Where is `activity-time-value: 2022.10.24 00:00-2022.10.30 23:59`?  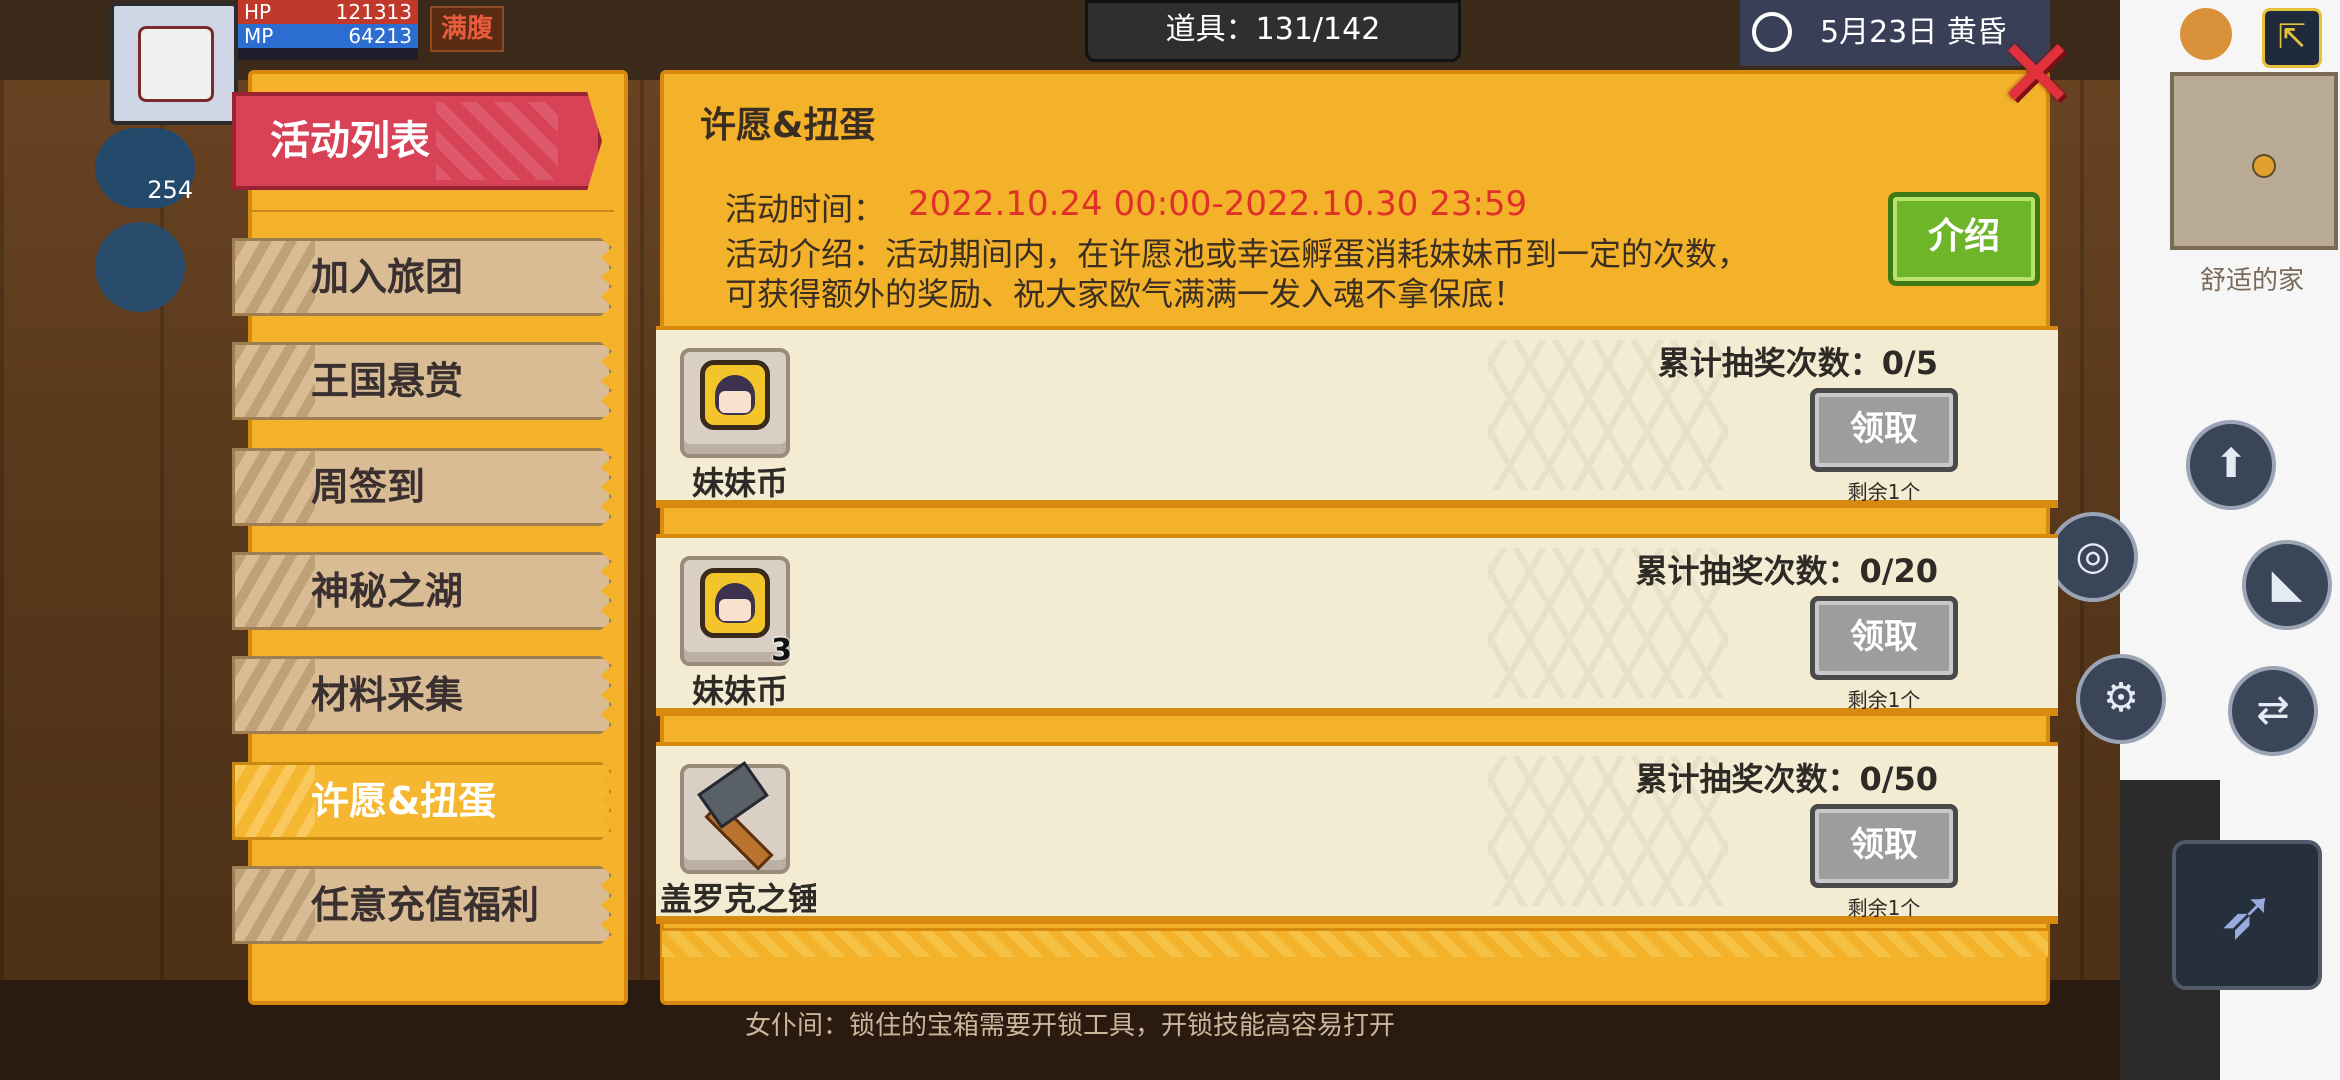
activity-time-value: 2022.10.24 00:00-2022.10.30 23:59 is located at coordinates (1218, 204).